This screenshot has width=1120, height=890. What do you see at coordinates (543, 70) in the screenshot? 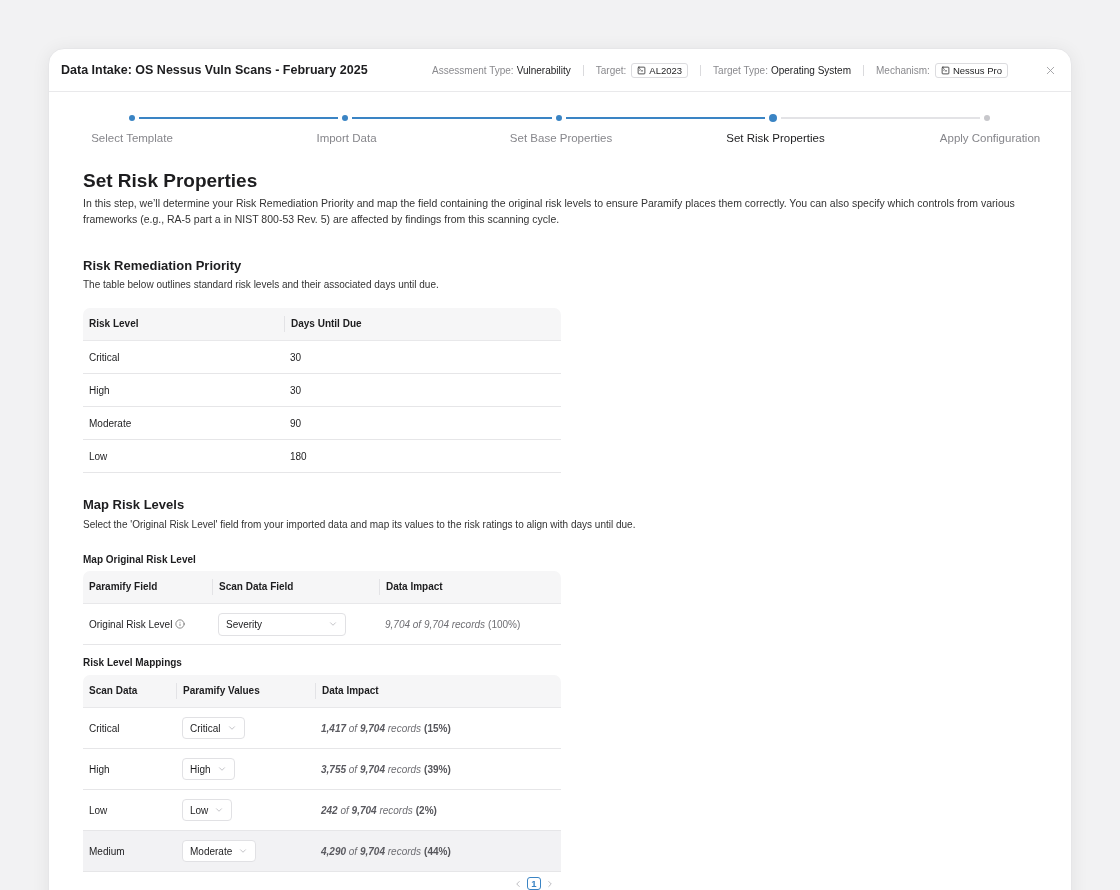
I see `meta-value: Vulnerability` at bounding box center [543, 70].